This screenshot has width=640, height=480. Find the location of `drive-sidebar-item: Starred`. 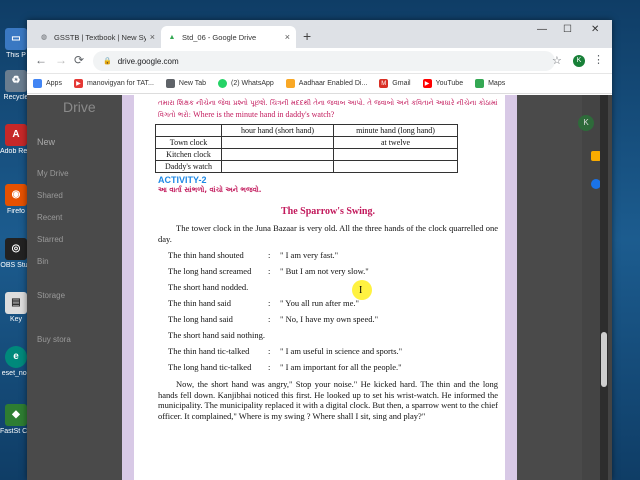

drive-sidebar-item: Starred is located at coordinates (50, 239).